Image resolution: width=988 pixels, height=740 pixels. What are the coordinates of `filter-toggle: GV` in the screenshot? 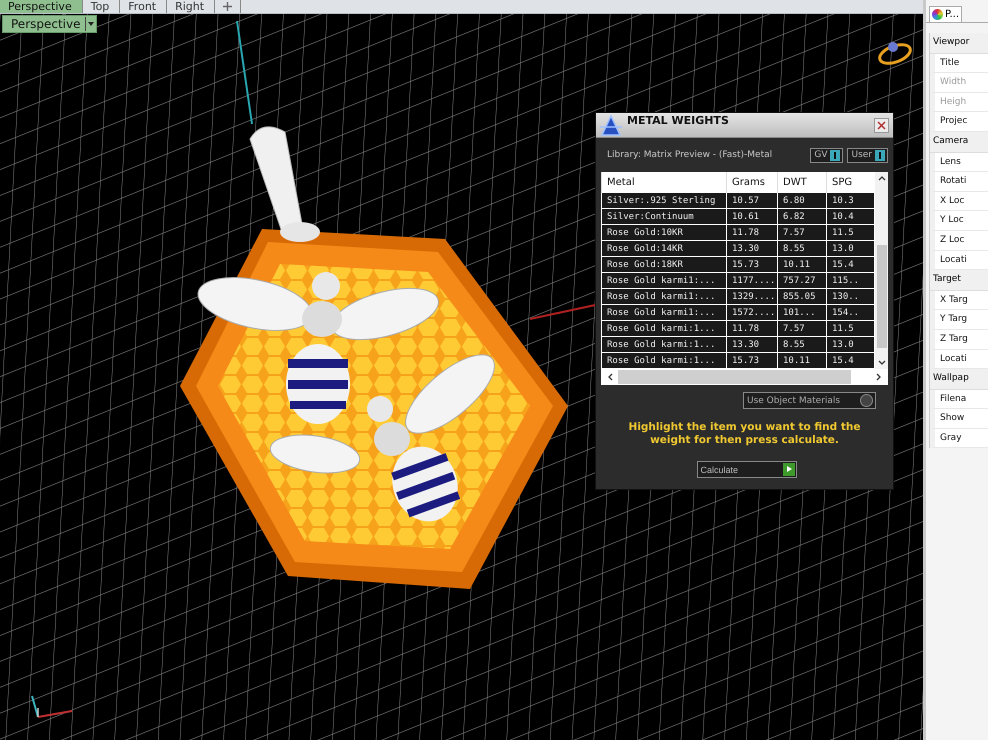 It's located at (827, 155).